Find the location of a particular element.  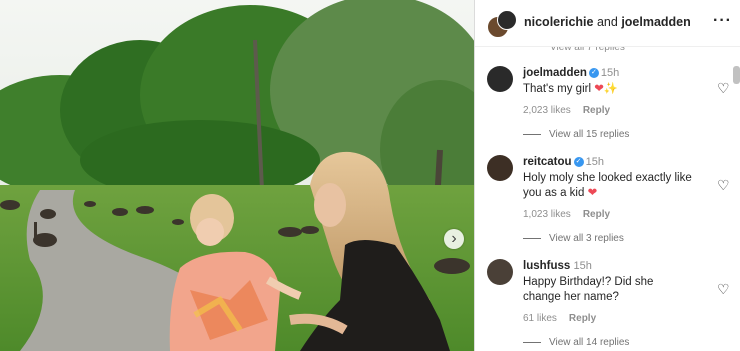

comment-emoji: ❤ is located at coordinates (592, 193).